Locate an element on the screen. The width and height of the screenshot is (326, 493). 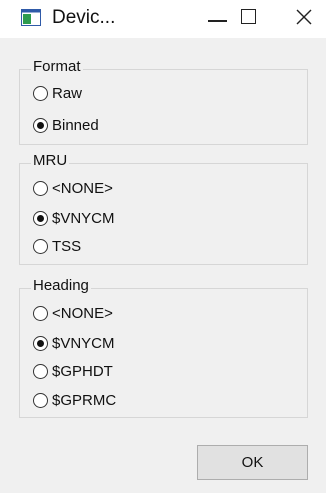
mru-tss-radio: TSS is located at coordinates (57, 246).